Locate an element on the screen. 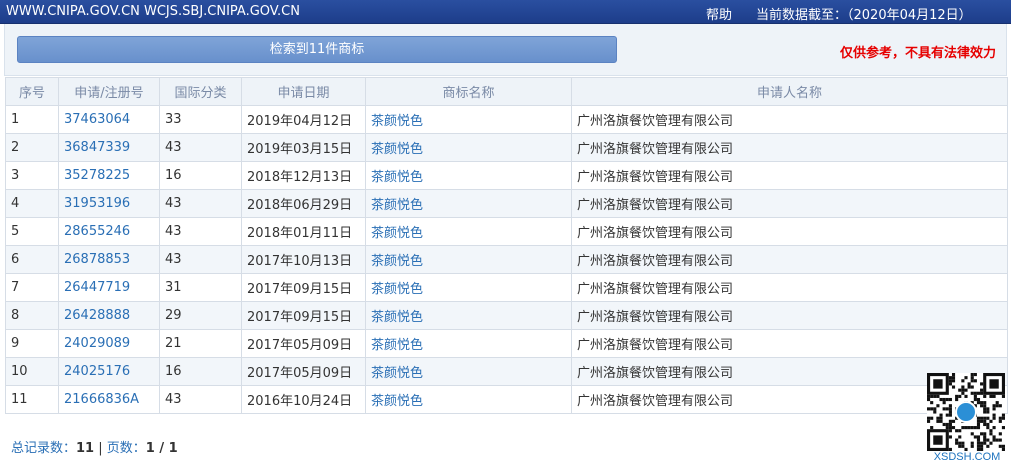  row-serial-cell: 11 is located at coordinates (32, 399).